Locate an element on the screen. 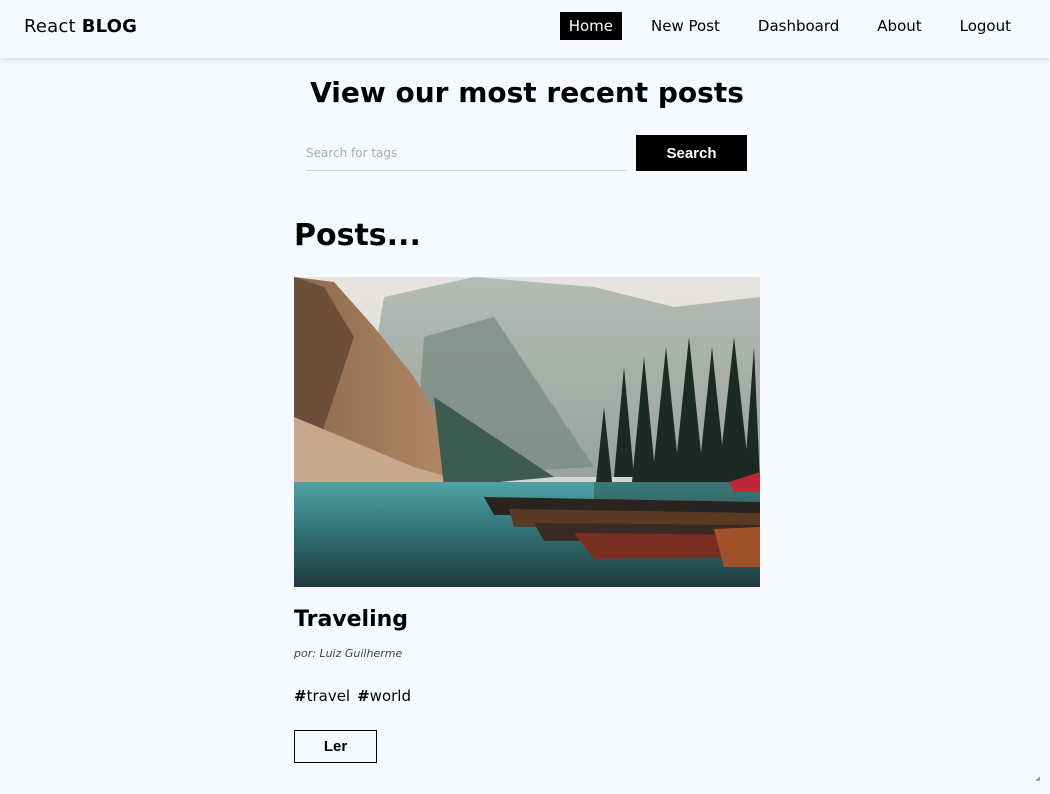 The width and height of the screenshot is (1050, 794). page-title: View our most recent posts is located at coordinates (527, 92).